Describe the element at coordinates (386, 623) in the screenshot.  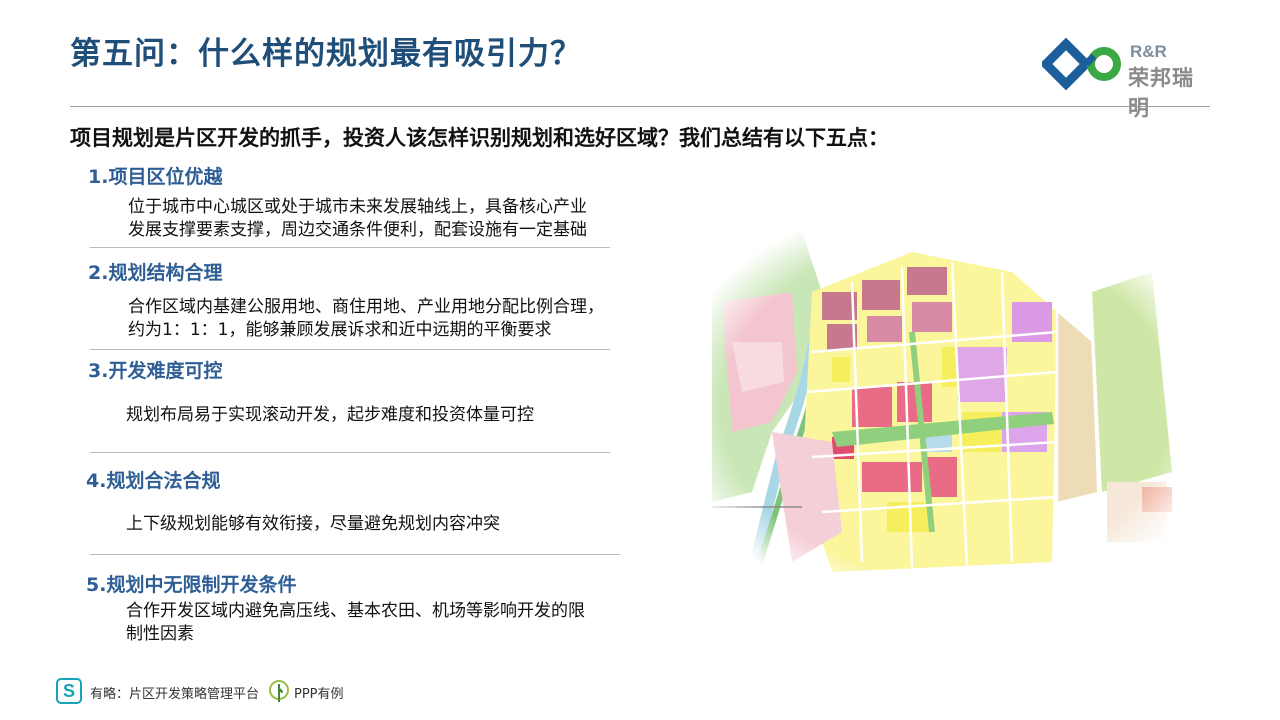
I see `item-5-body: 合作开发区域内避免高压线、基本农田、机场等影响开发的限 制性因素` at that location.